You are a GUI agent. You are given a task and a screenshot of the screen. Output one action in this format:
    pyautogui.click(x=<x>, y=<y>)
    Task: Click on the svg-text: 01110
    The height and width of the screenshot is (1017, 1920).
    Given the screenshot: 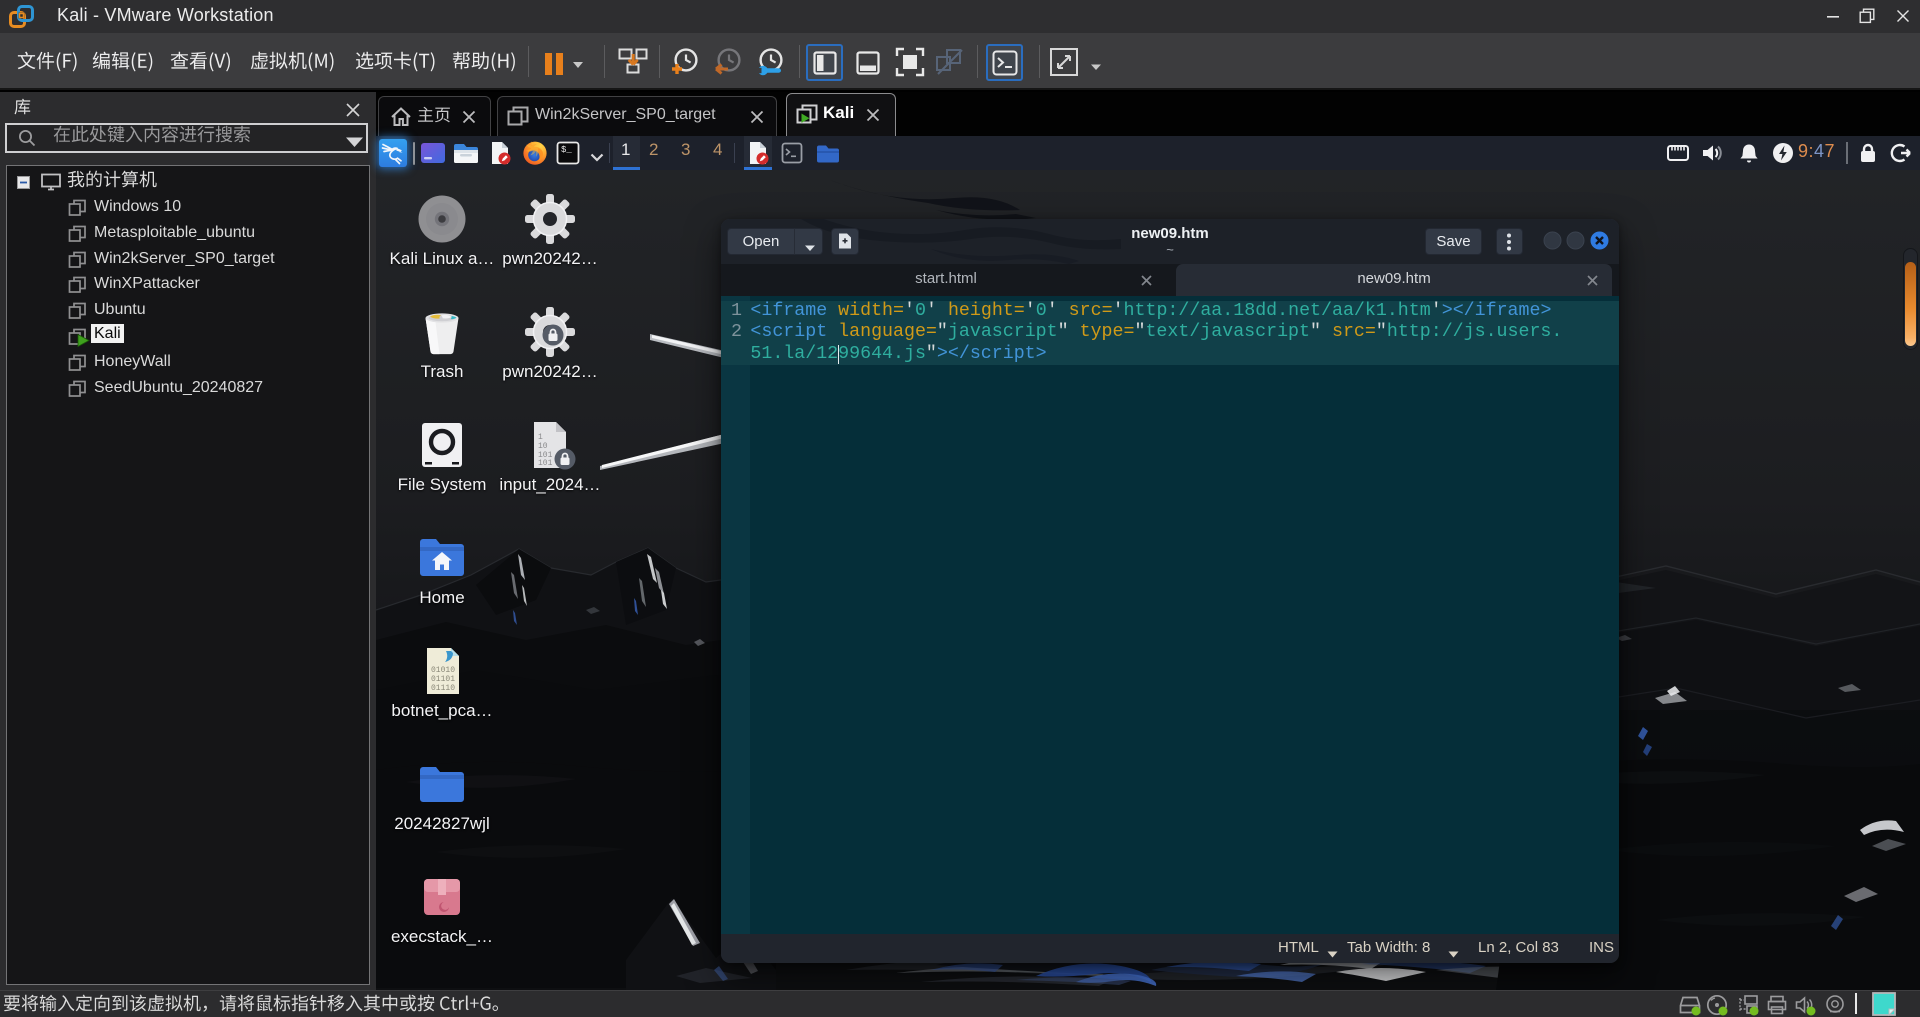 What is the action you would take?
    pyautogui.click(x=443, y=688)
    